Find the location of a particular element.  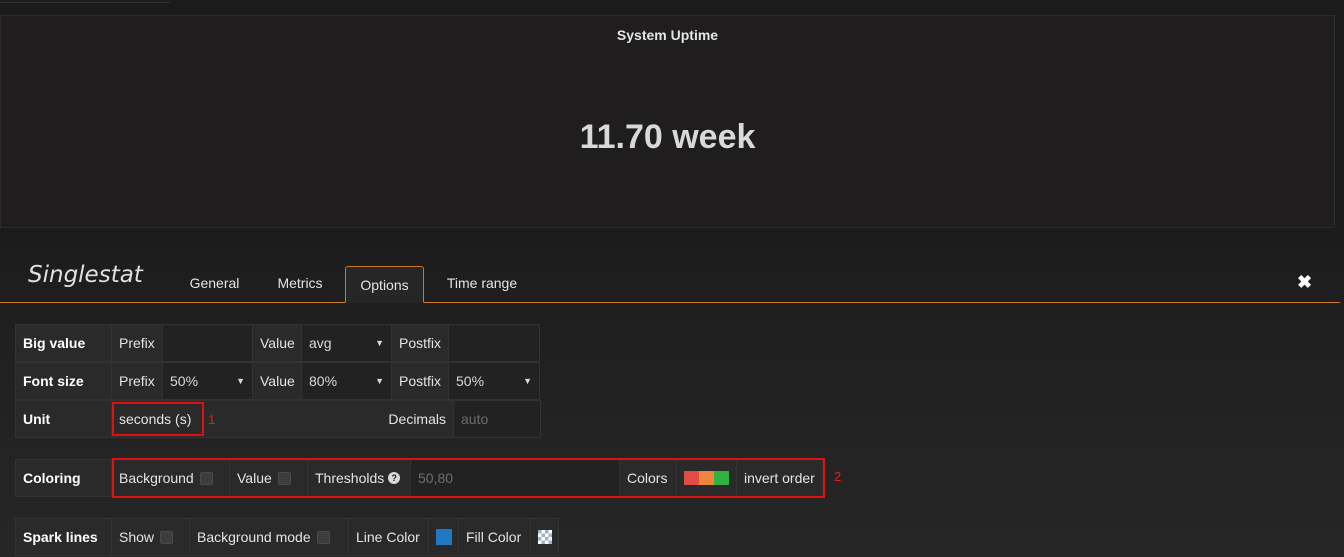

tab-metrics: Metrics is located at coordinates (300, 284).